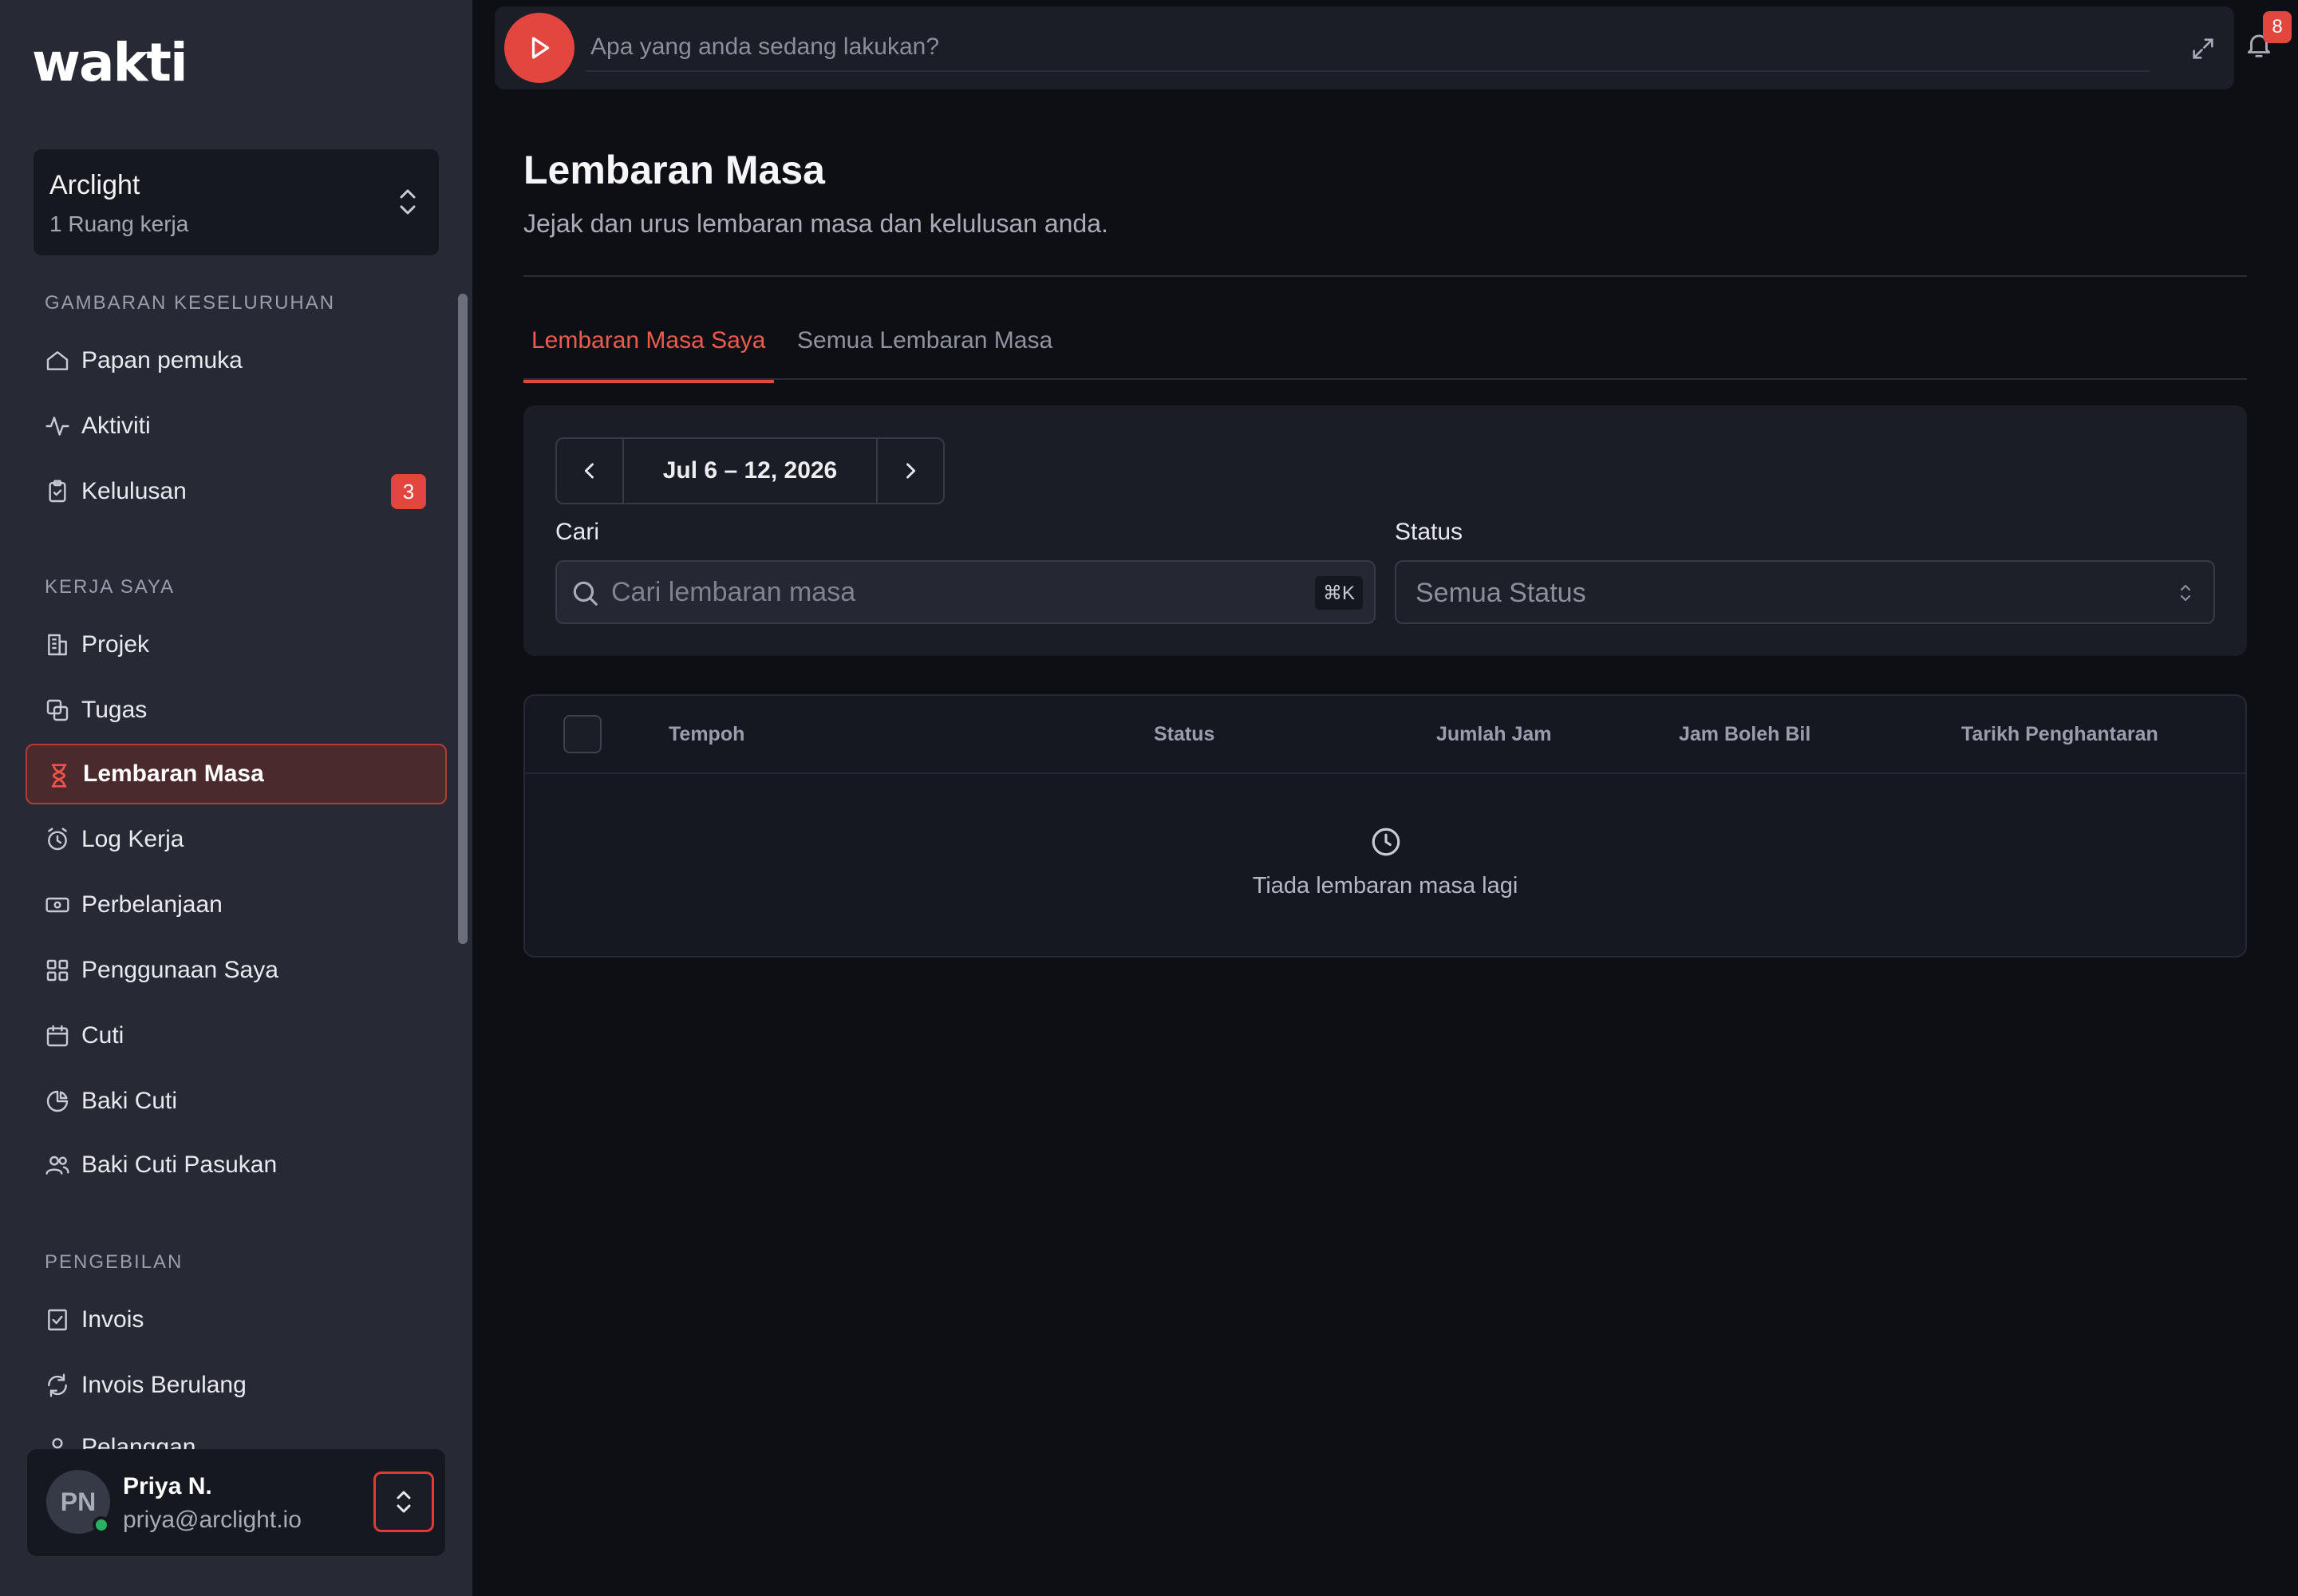  What do you see at coordinates (179, 1165) in the screenshot?
I see `nav-item-label: Baki Cuti Pasukan` at bounding box center [179, 1165].